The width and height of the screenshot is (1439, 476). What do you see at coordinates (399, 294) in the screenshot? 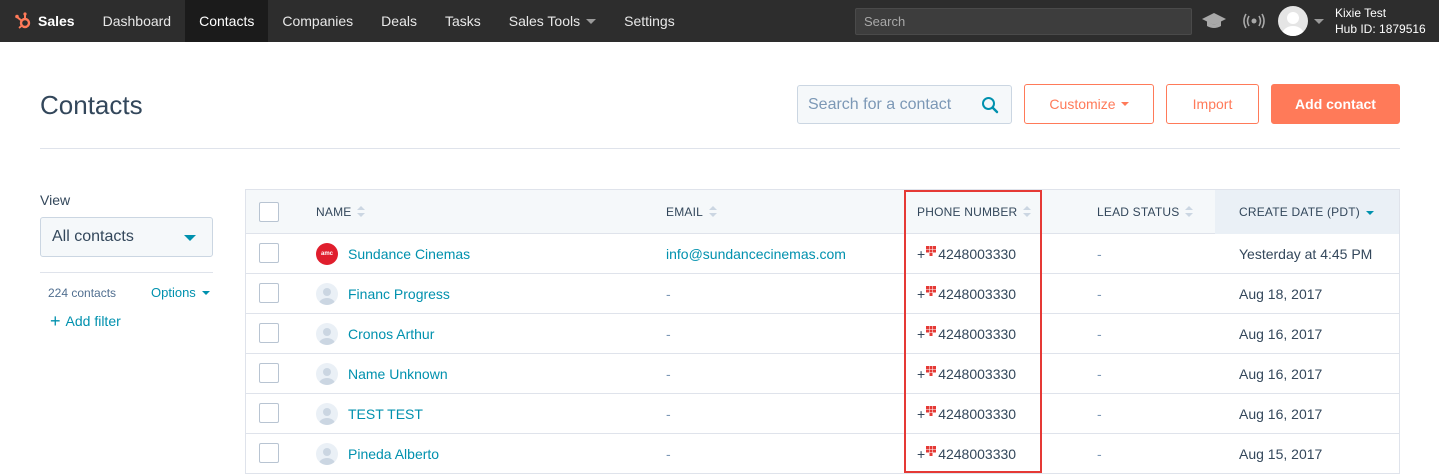
I see `contact-name-link: Financ Progress` at bounding box center [399, 294].